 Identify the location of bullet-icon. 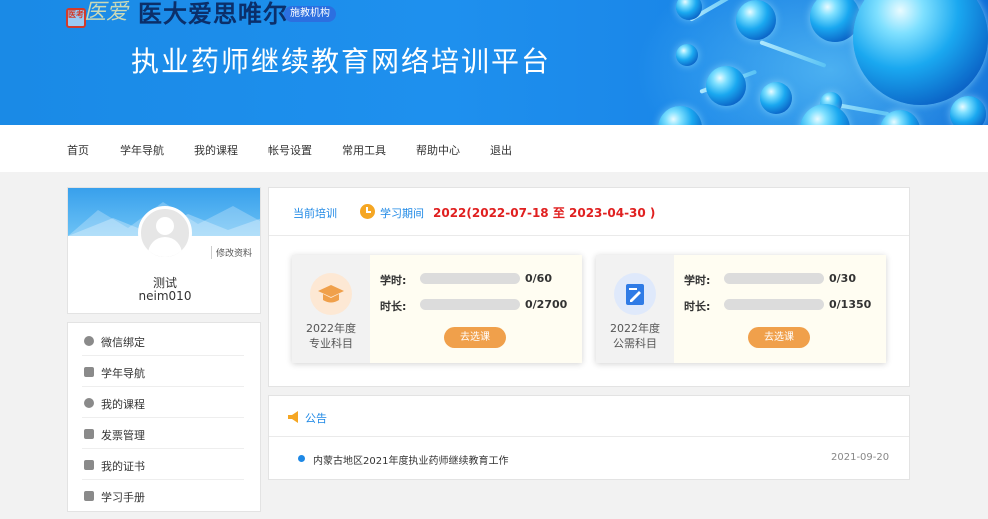
(301, 458).